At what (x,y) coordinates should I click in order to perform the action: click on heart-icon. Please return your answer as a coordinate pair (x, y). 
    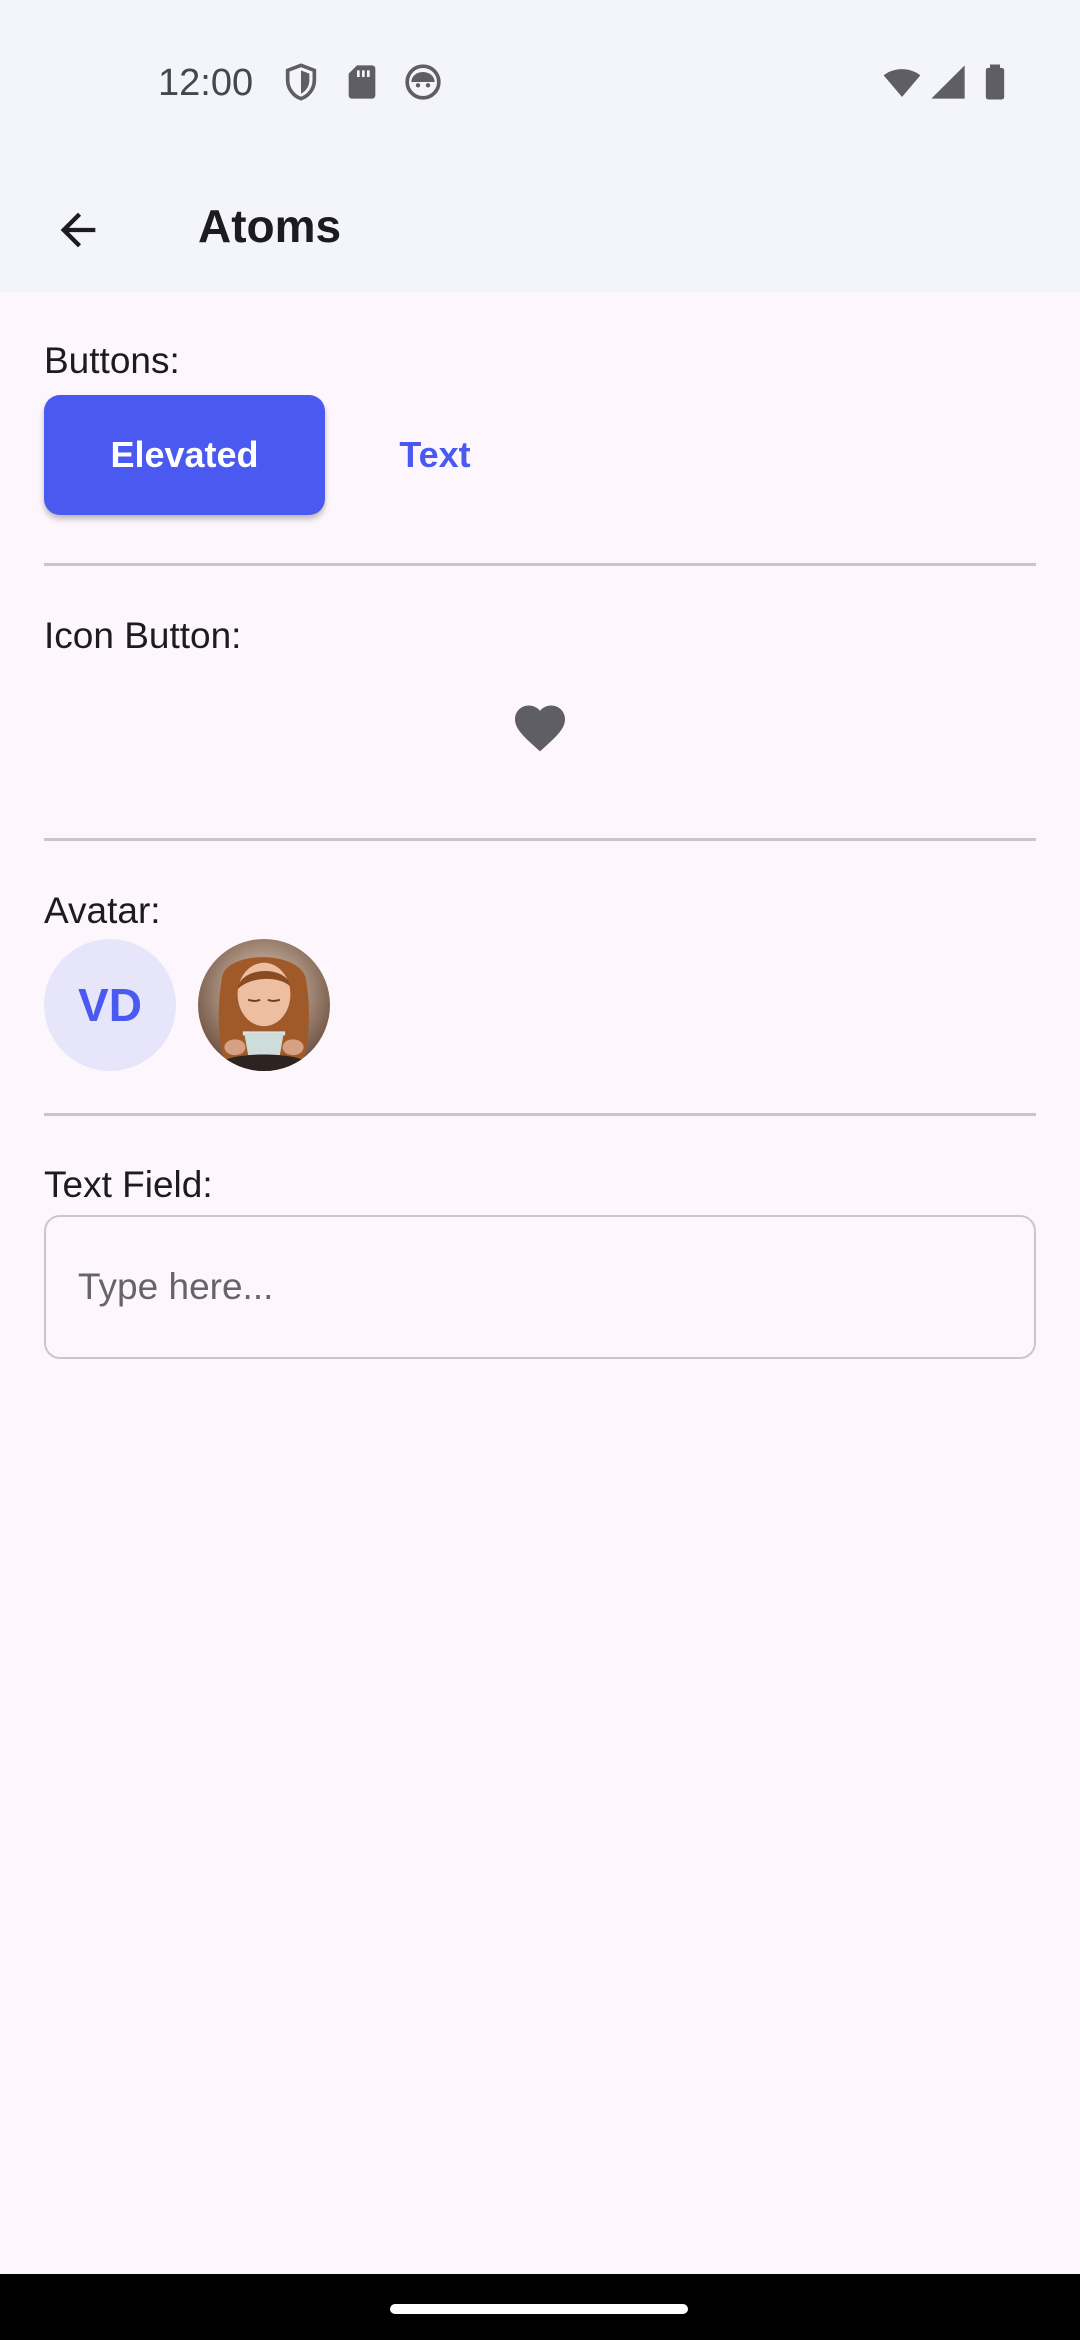
    Looking at the image, I should click on (540, 728).